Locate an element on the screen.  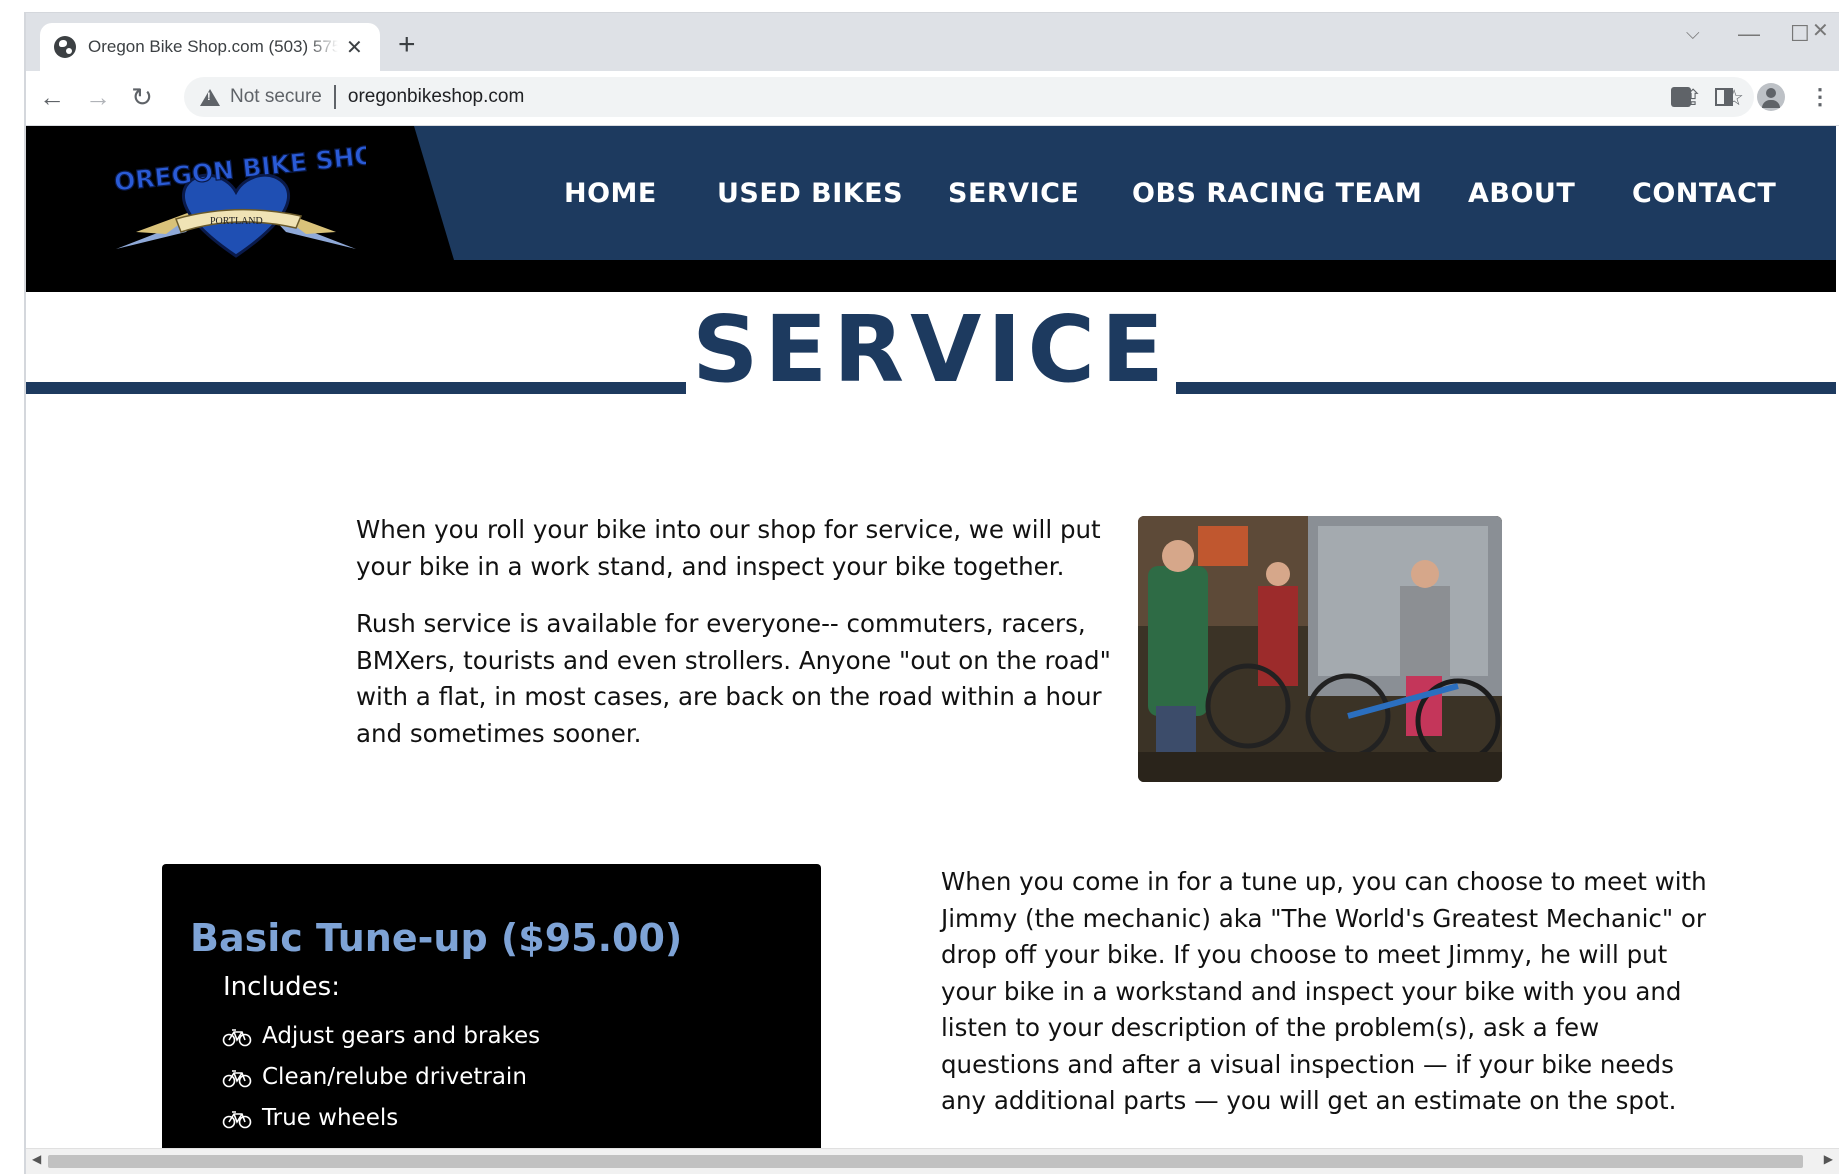
profile-avatar-icon is located at coordinates (1771, 97).